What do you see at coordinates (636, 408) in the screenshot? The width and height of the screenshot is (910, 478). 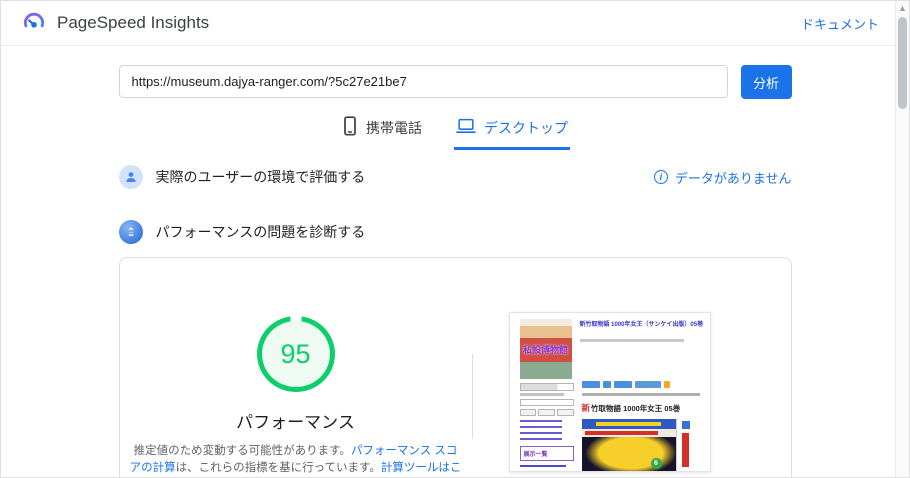 I see `thumb-heading-text: 竹取物語 1000年女王 05巻` at bounding box center [636, 408].